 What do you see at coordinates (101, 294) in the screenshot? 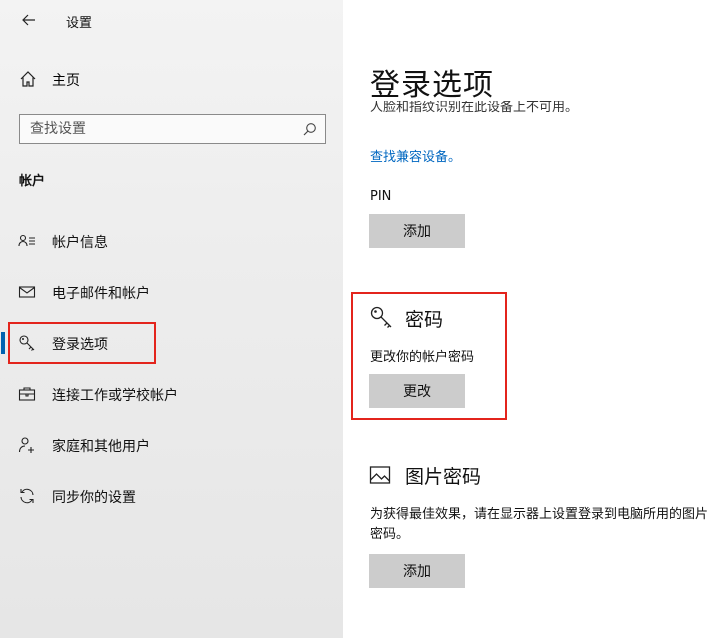
I see `sidebar-item-label: 电子邮件和帐户` at bounding box center [101, 294].